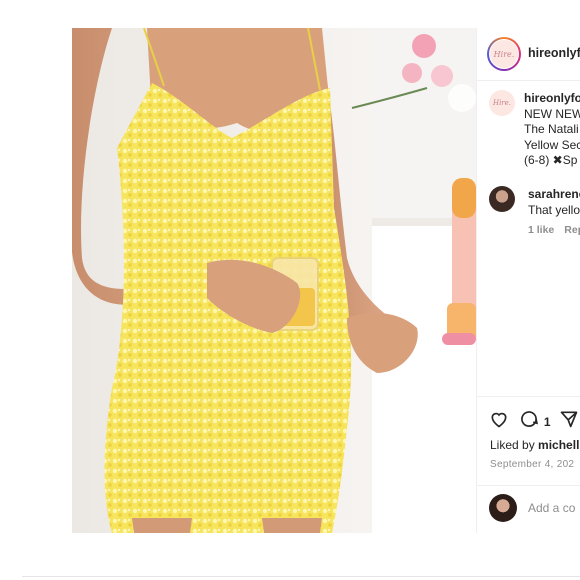  I want to click on author-avatar-logo: Hire., so click(504, 54).